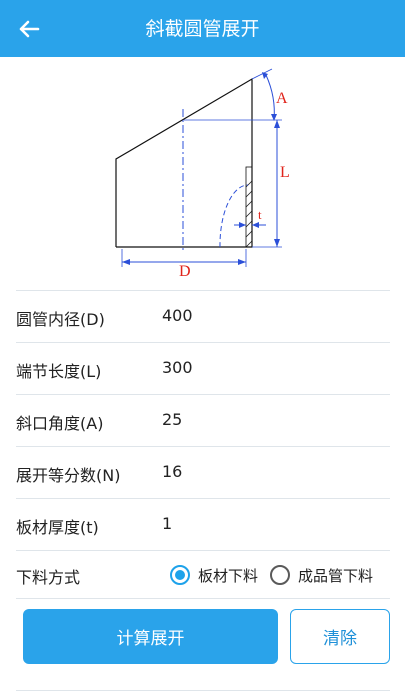  Describe the element at coordinates (60, 423) in the screenshot. I see `angle-label: 斜口角度(A)` at that location.